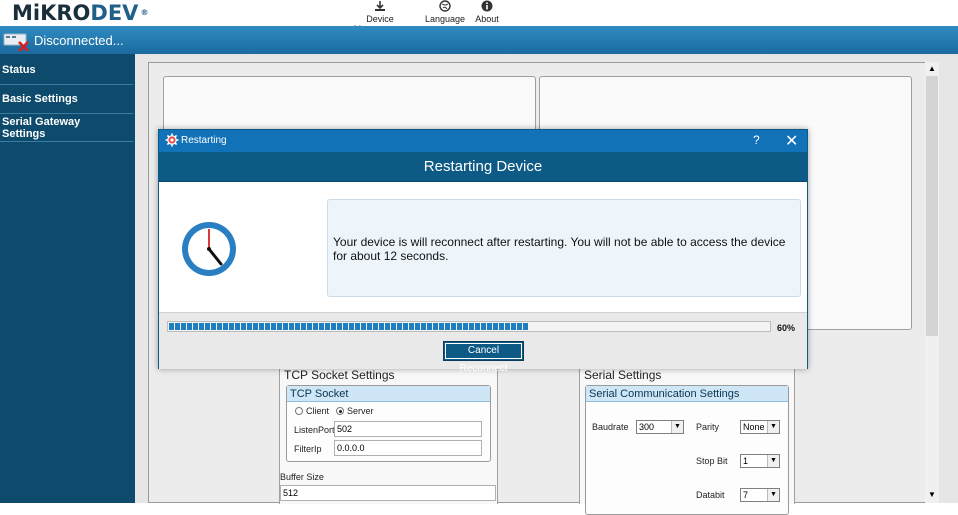 This screenshot has width=958, height=515. I want to click on nav-language: Language, so click(445, 12).